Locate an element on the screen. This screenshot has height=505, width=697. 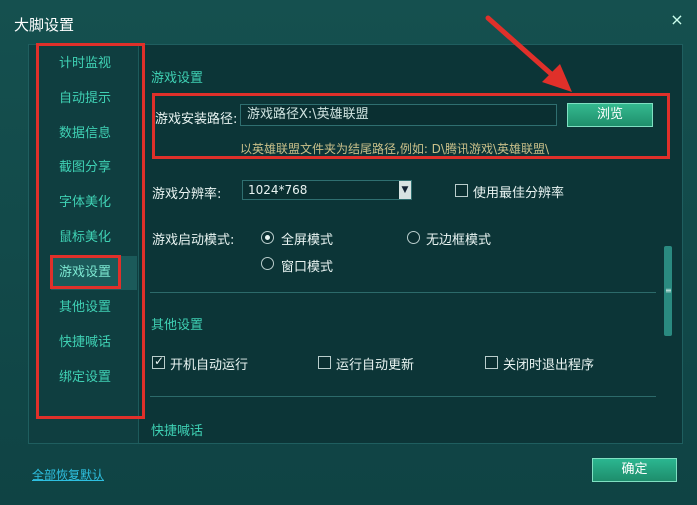
close-icon: × is located at coordinates (677, 20).